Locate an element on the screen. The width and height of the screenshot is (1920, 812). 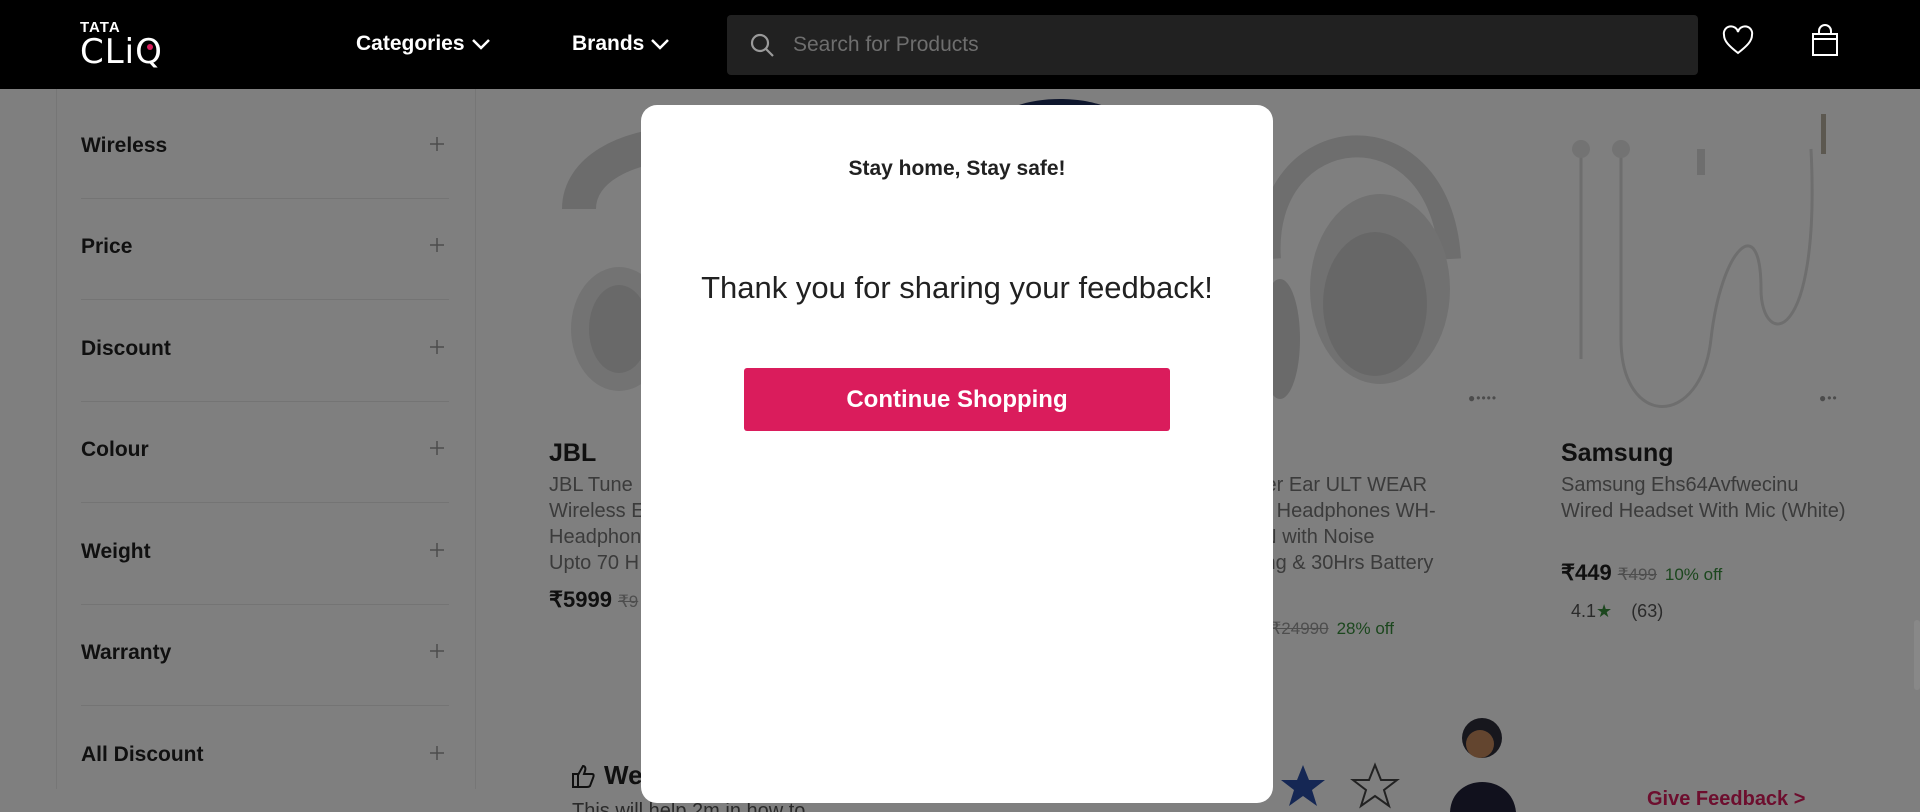
search-input is located at coordinates (1218, 45).